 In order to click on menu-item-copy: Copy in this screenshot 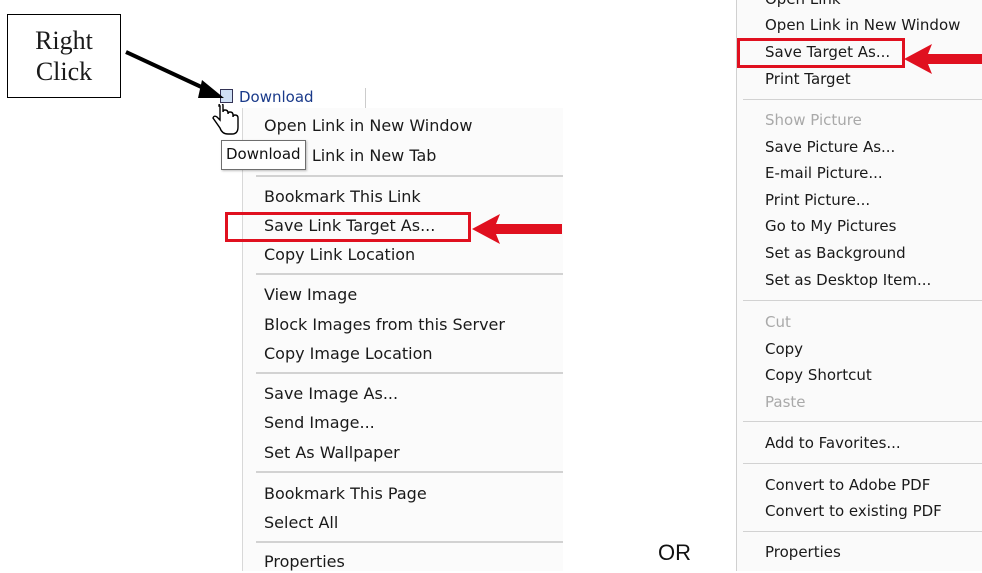, I will do `click(784, 349)`.